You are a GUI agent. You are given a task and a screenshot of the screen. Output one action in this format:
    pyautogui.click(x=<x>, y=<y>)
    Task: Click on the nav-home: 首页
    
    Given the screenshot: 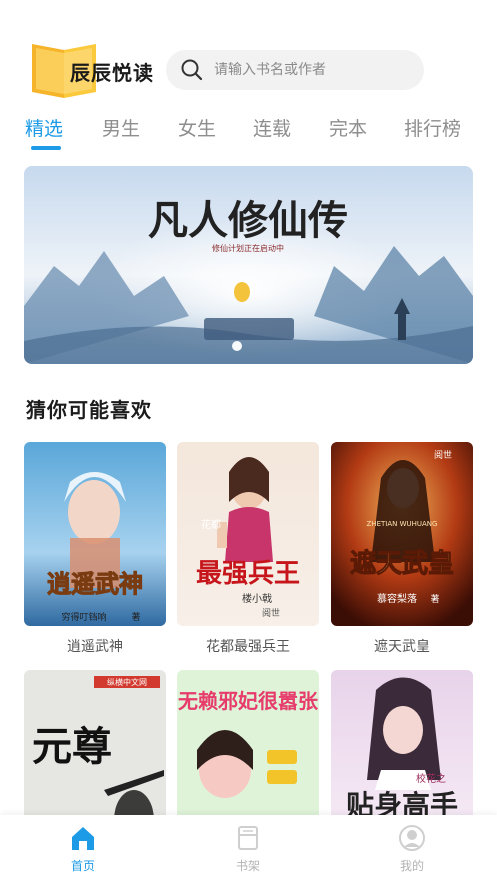 What is the action you would take?
    pyautogui.click(x=83, y=848)
    